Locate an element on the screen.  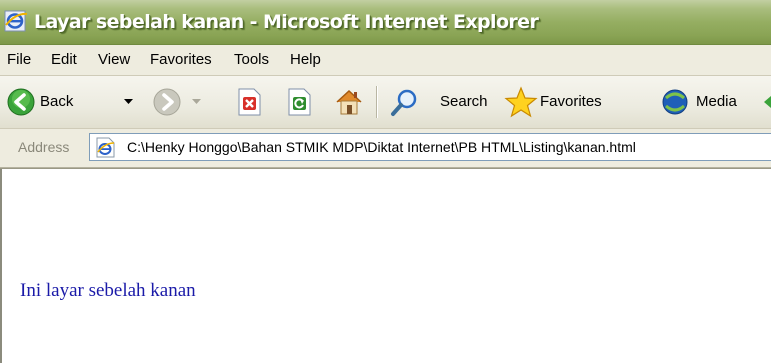
home-icon is located at coordinates (349, 102).